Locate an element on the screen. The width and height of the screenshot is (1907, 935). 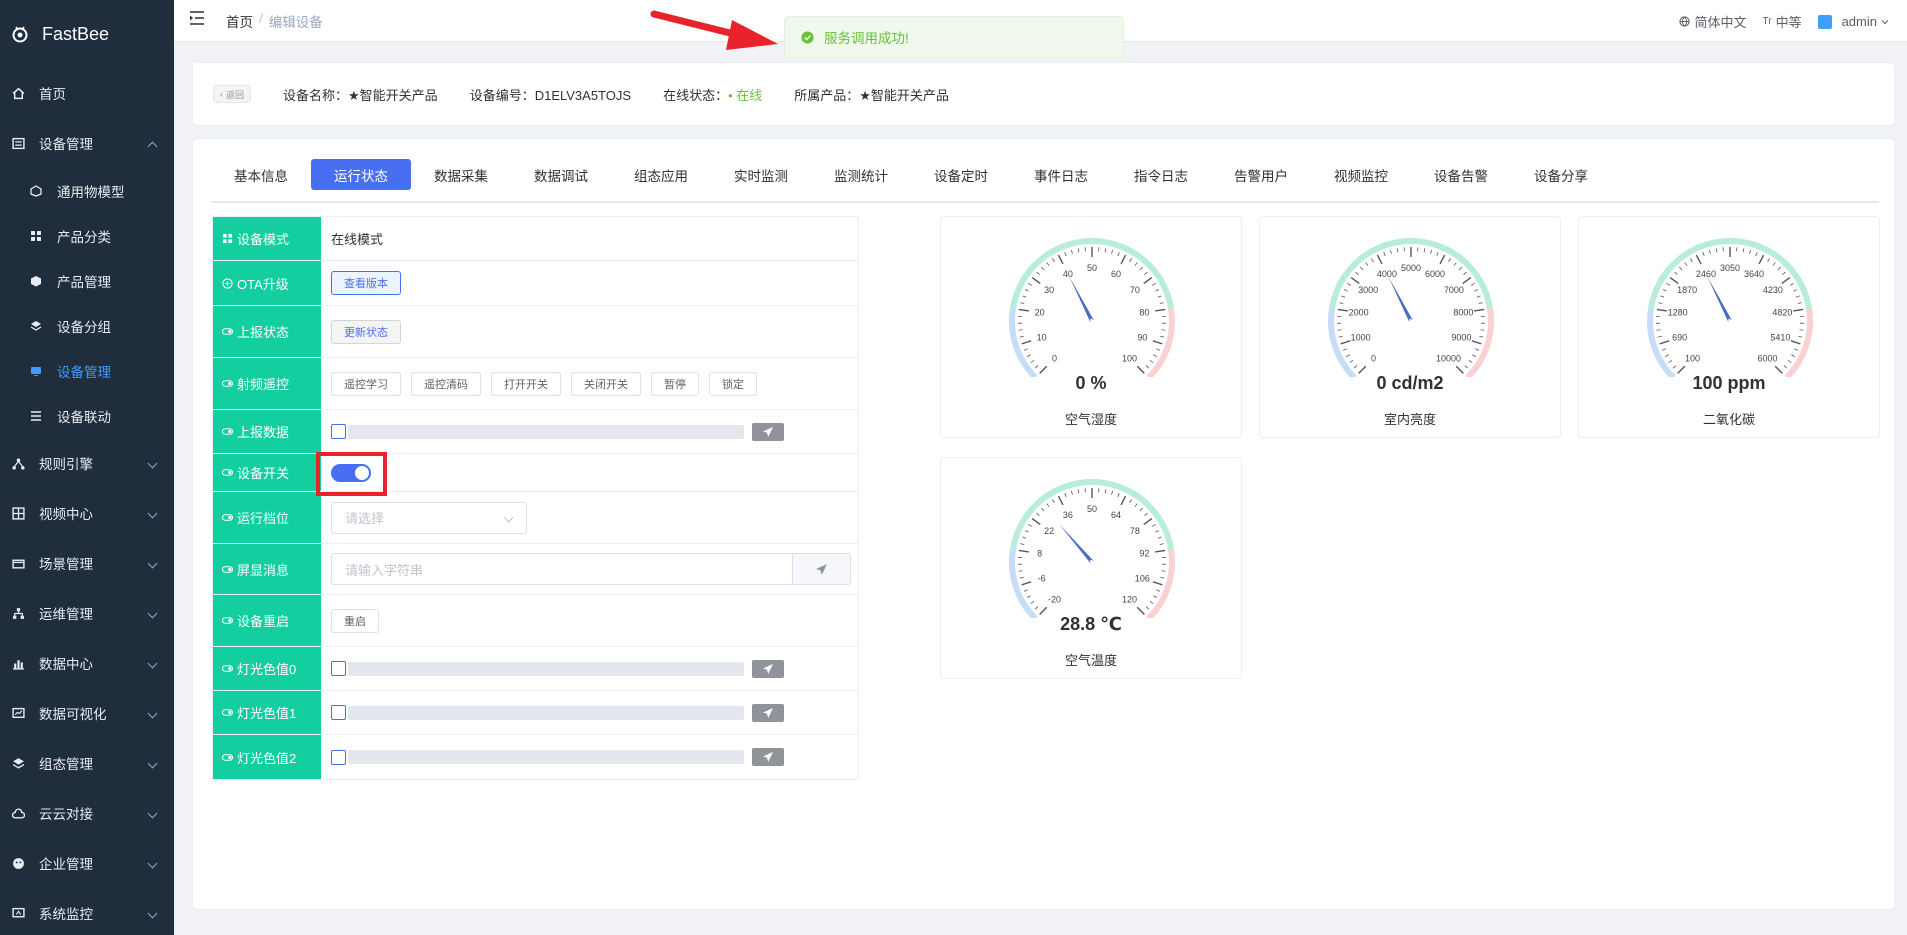
sidebar-item-ops-management: 运维管理 is located at coordinates (87, 613).